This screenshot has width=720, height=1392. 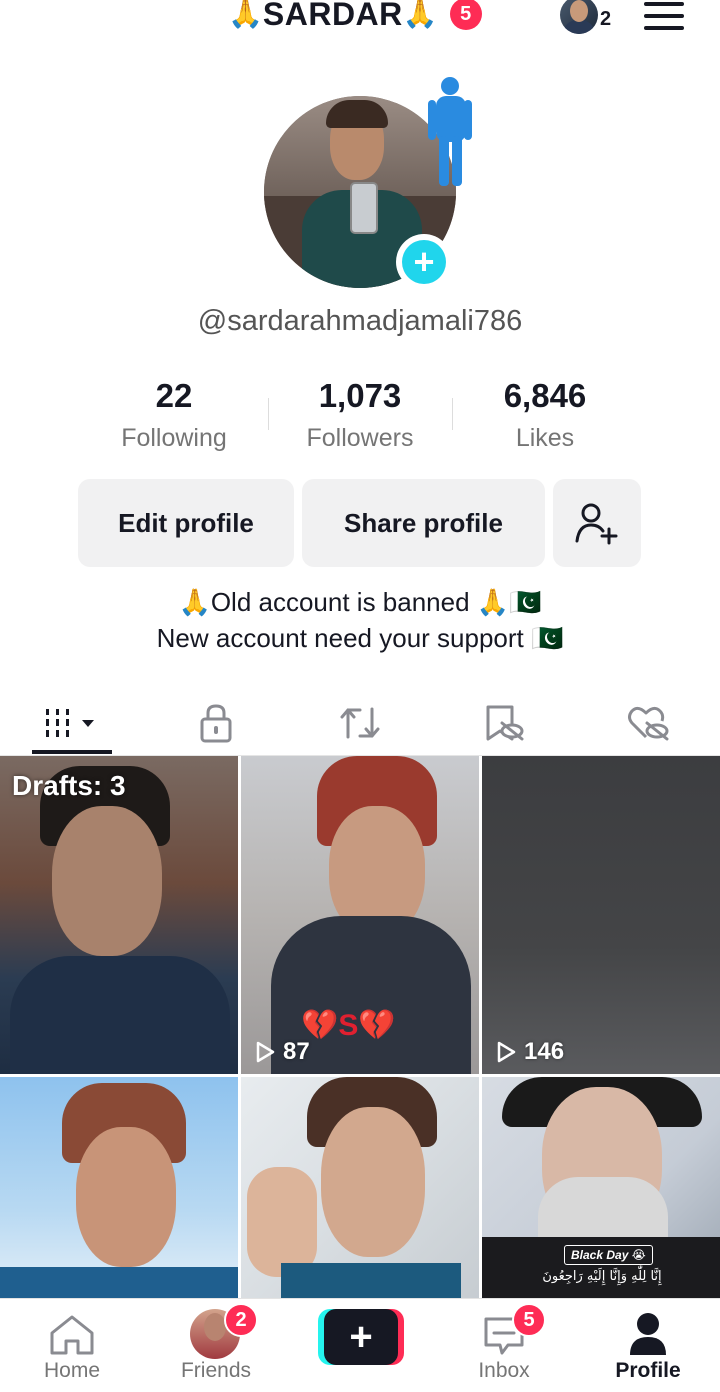 I want to click on grid-icon, so click(x=70, y=723).